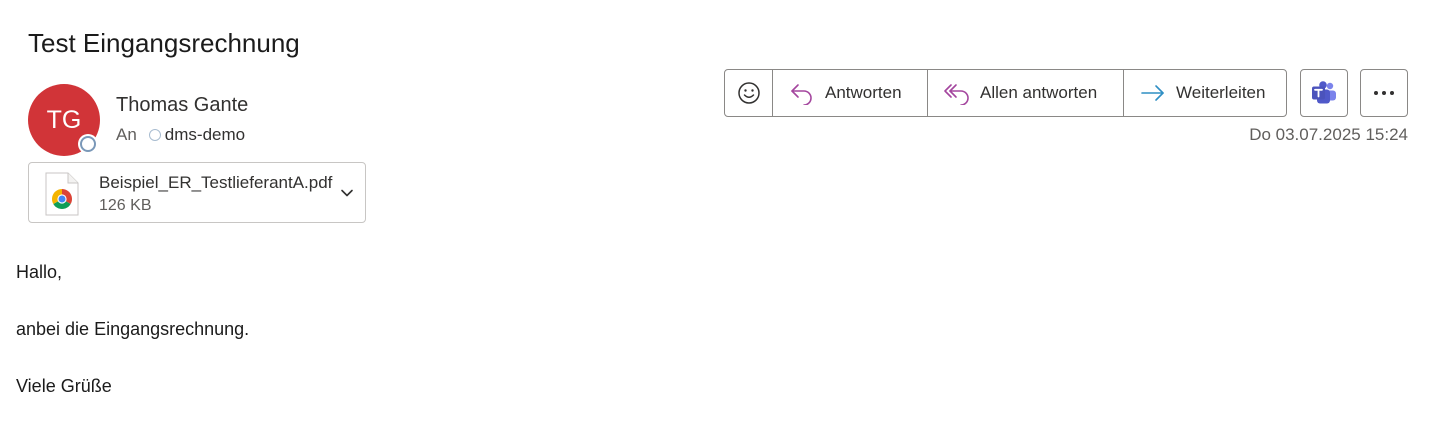 The width and height of the screenshot is (1435, 434). I want to click on recipient-line: An dms-demo, so click(180, 135).